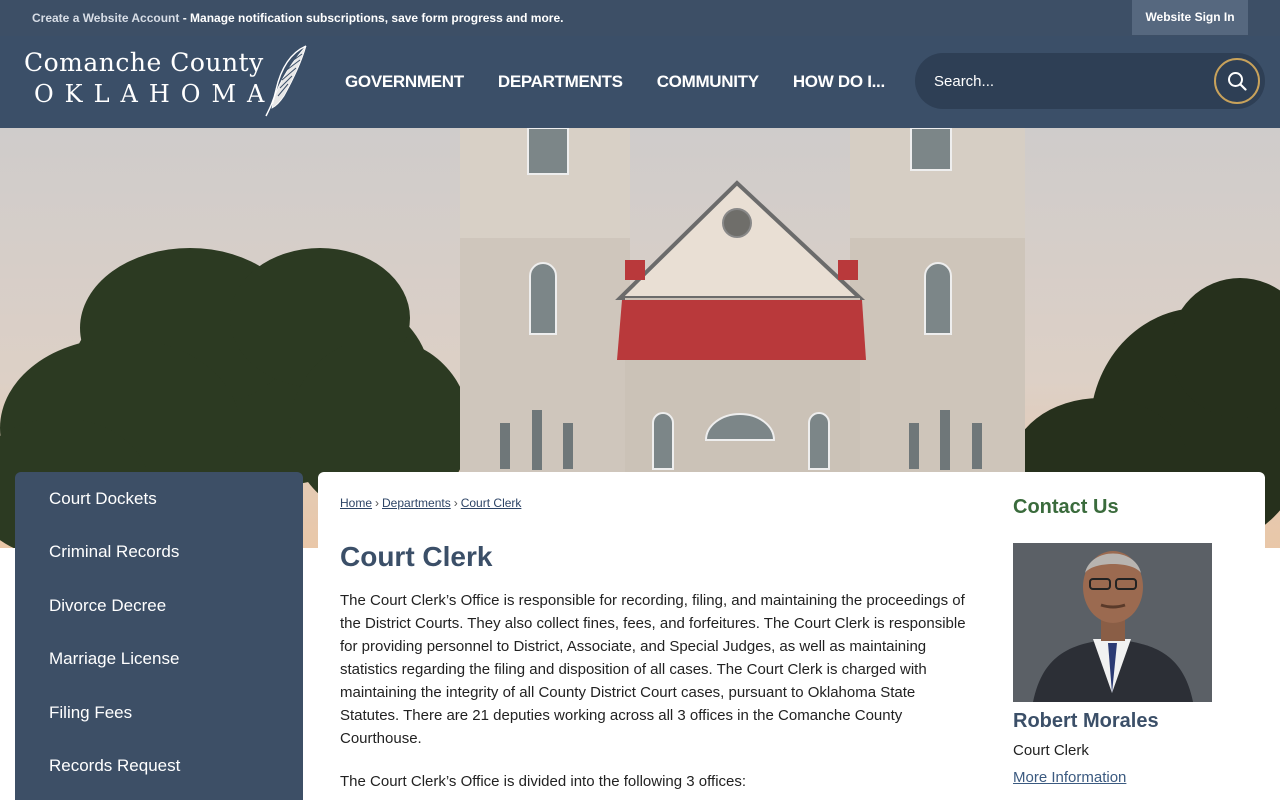 This screenshot has height=800, width=1280. Describe the element at coordinates (114, 659) in the screenshot. I see `sidebar-item-marriage-license: Marriage License` at that location.